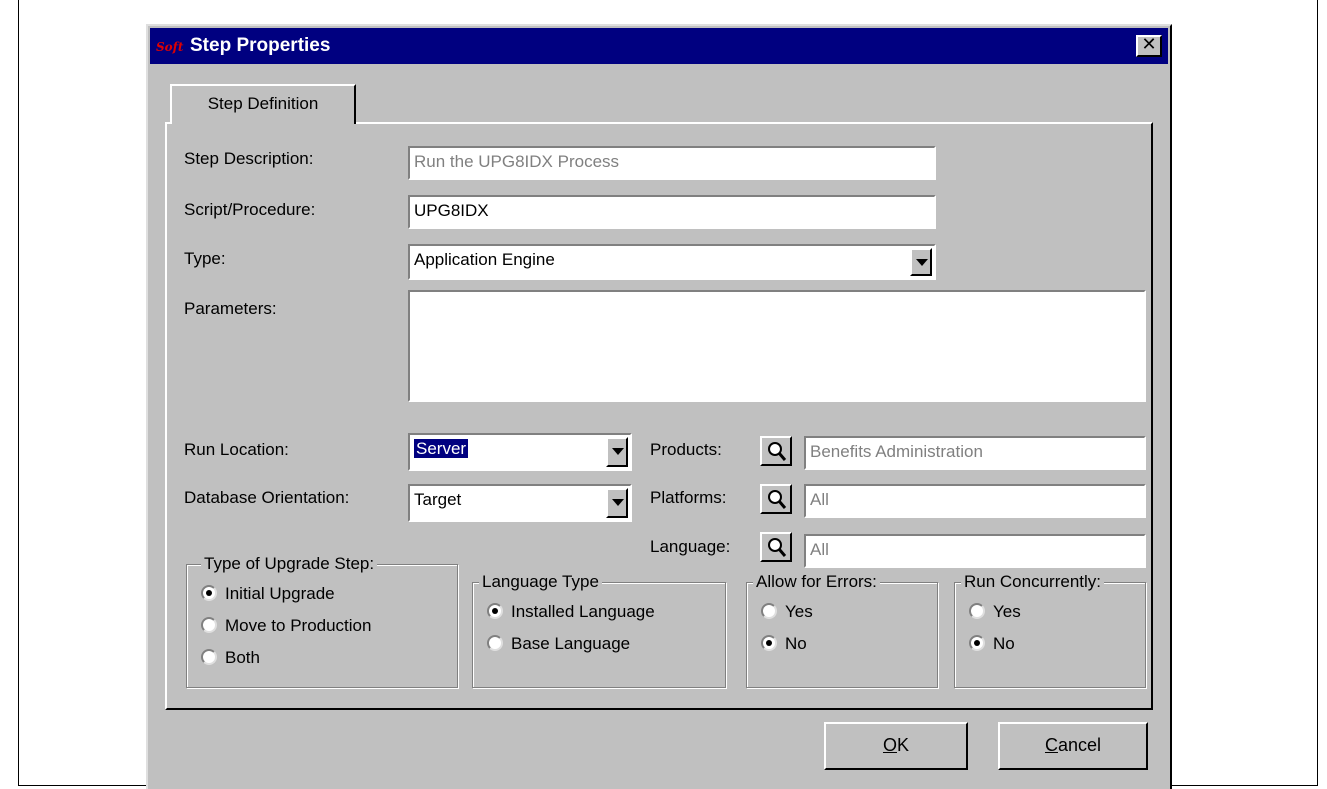  What do you see at coordinates (205, 258) in the screenshot?
I see `type-label: Type:` at bounding box center [205, 258].